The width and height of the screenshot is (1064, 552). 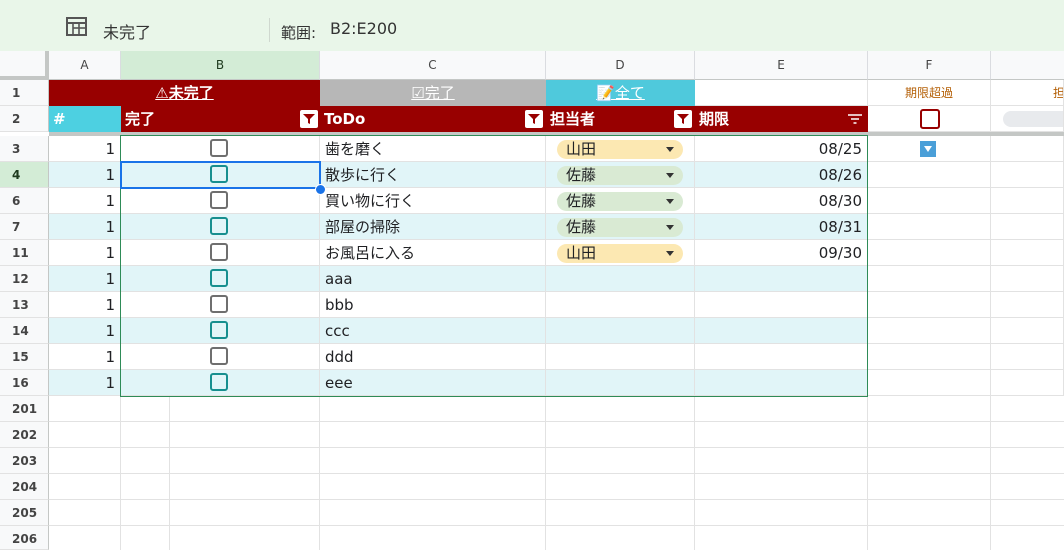 What do you see at coordinates (620, 65) in the screenshot?
I see `column-header-d: D` at bounding box center [620, 65].